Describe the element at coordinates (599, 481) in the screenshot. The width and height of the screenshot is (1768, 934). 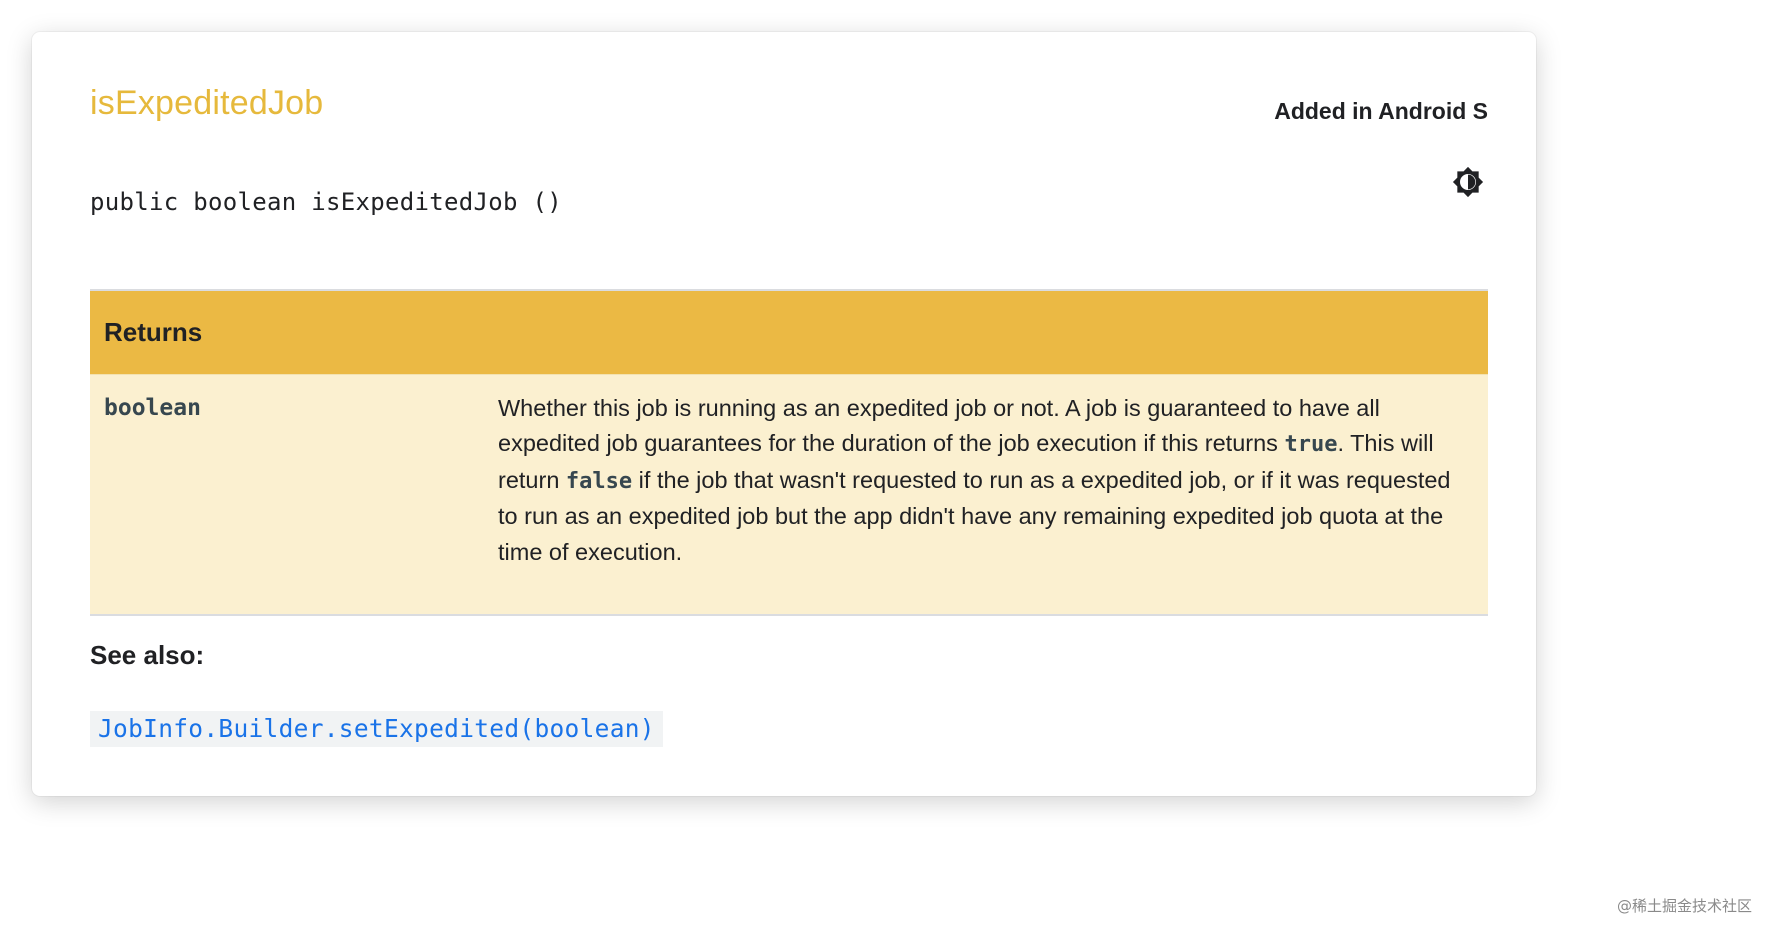
I see `code-false: false` at that location.